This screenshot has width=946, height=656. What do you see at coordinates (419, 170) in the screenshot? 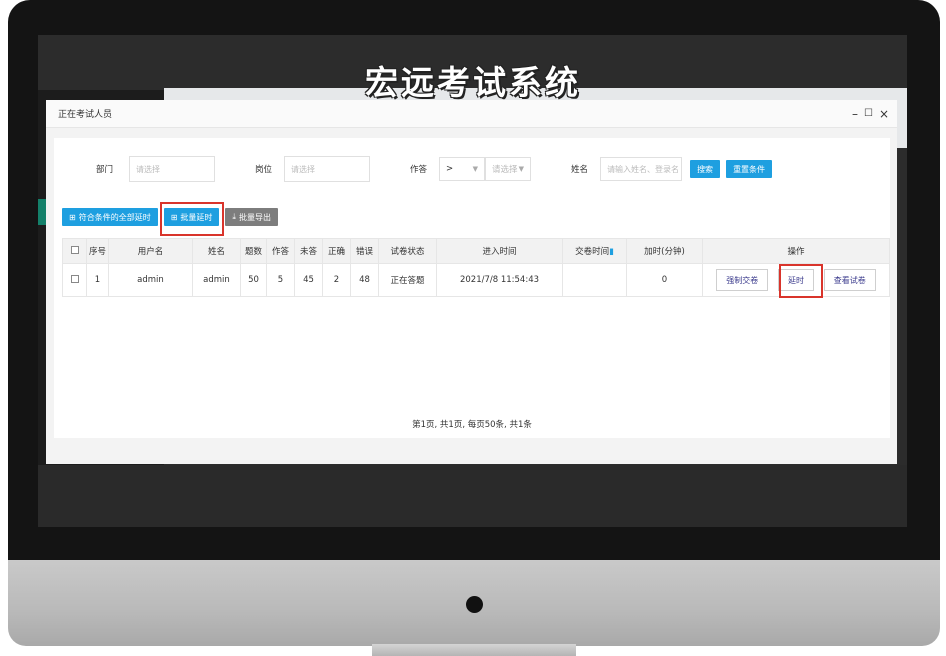
I see `answered-label: 作答` at bounding box center [419, 170].